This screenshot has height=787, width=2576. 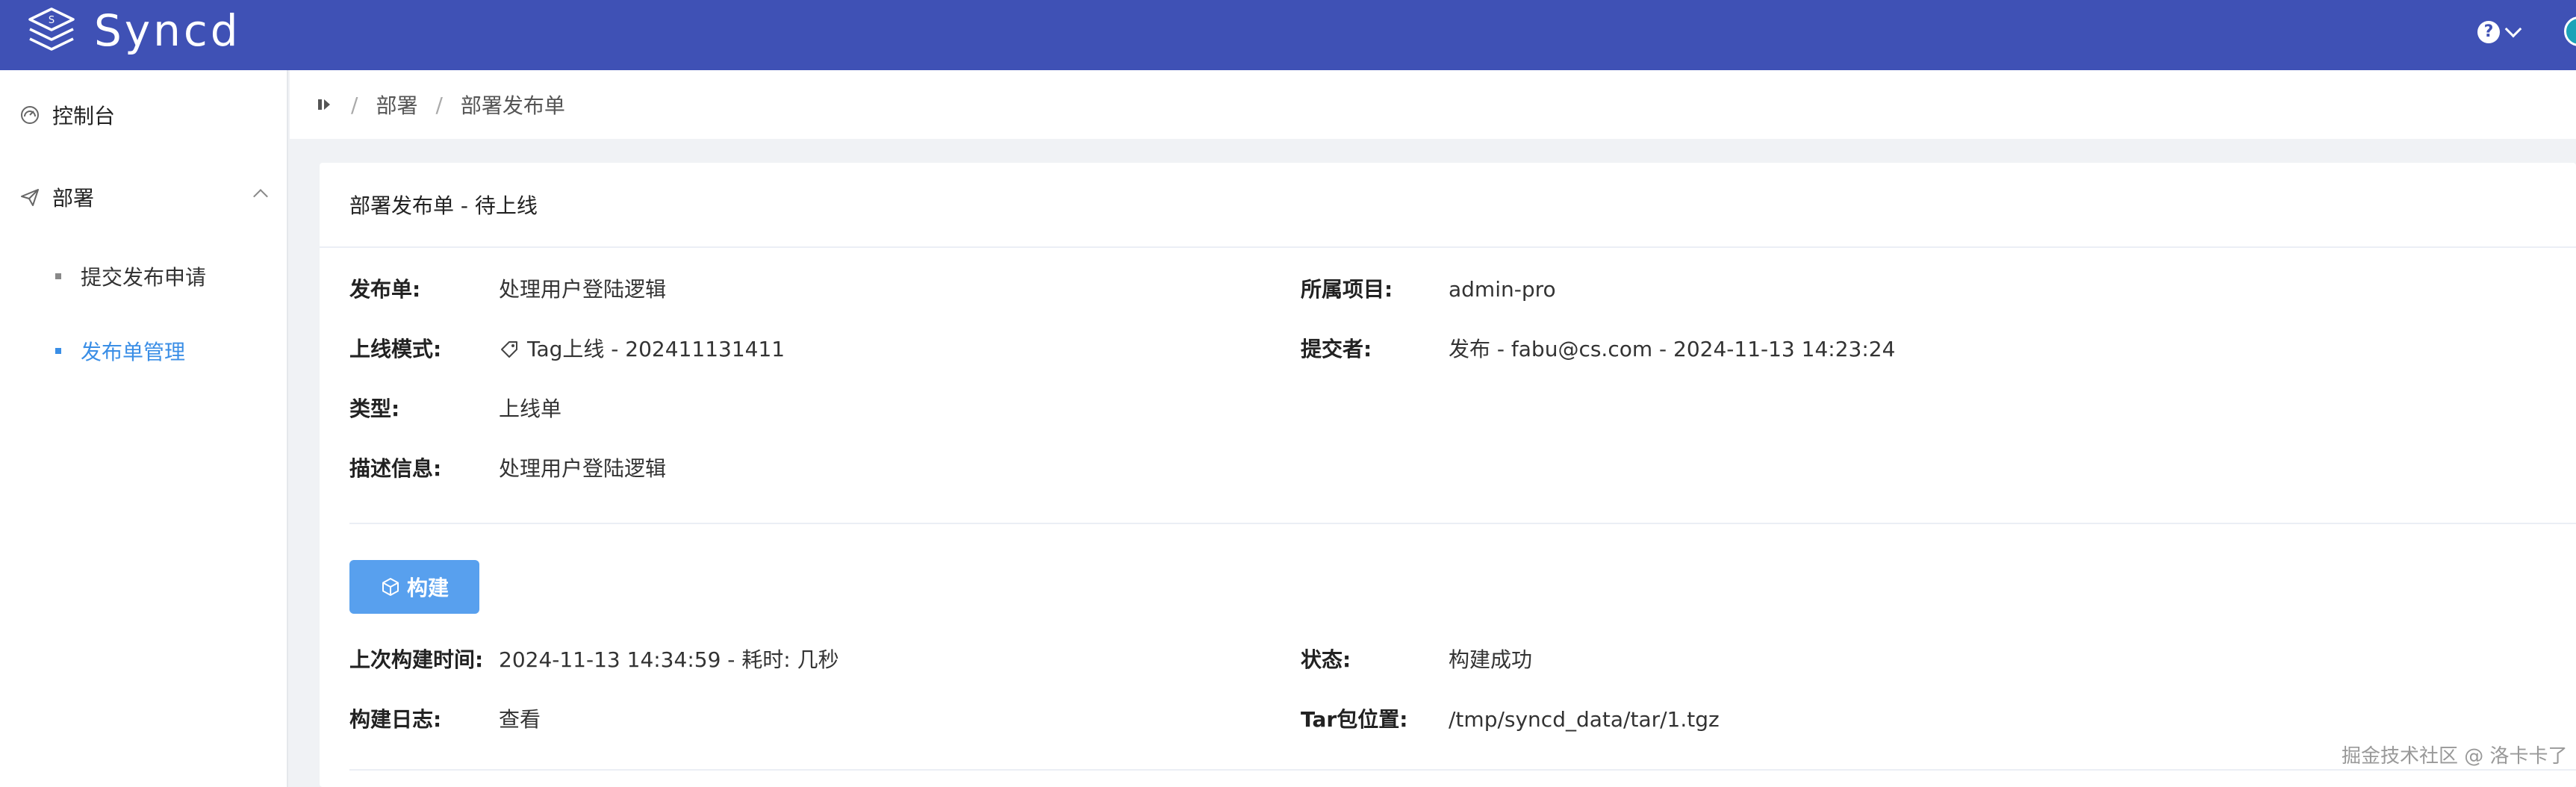 I want to click on sidebar-item-label: 部署, so click(x=73, y=198).